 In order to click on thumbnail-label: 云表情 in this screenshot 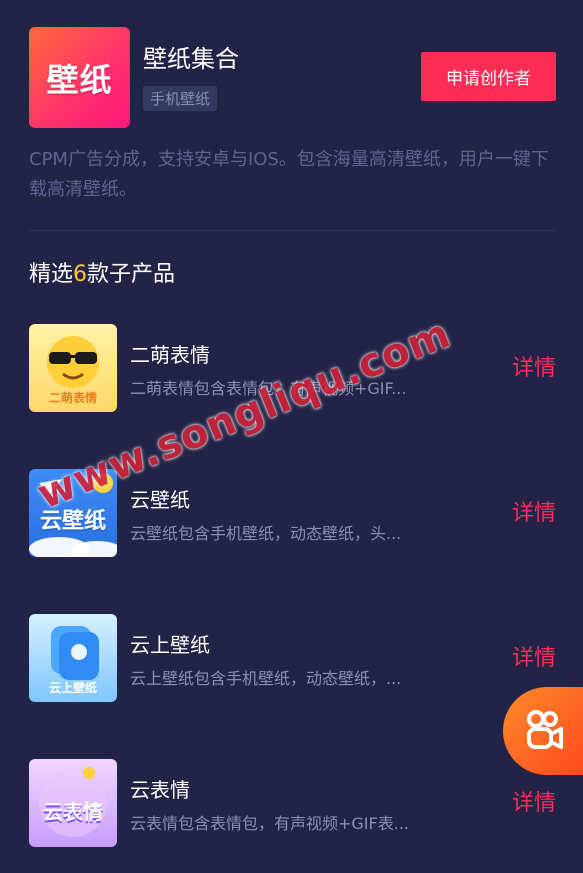, I will do `click(73, 812)`.